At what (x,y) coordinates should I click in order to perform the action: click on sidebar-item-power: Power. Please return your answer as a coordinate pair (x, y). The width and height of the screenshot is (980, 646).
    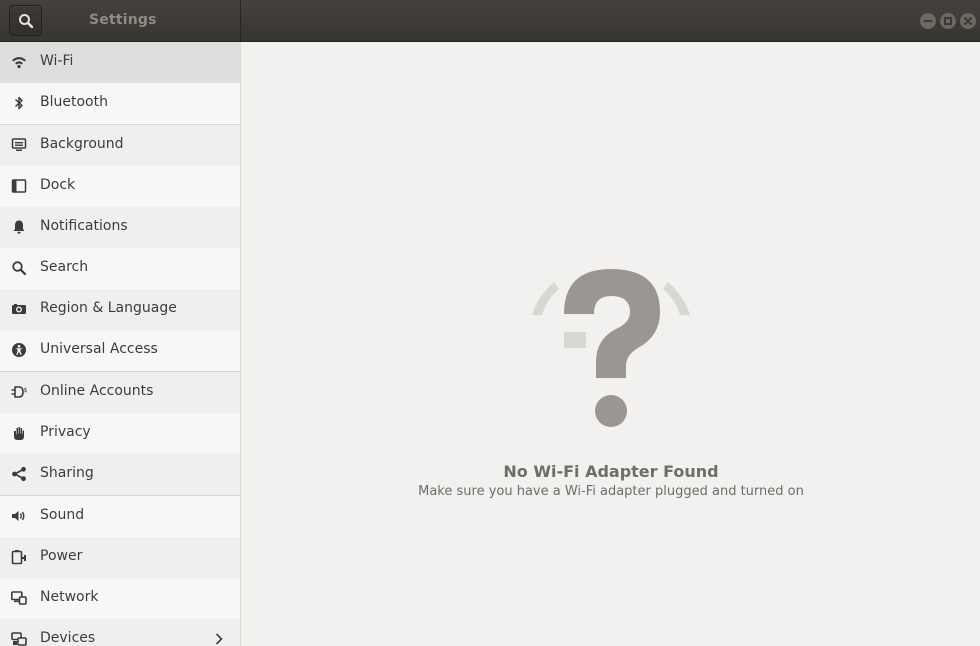
    Looking at the image, I should click on (120, 557).